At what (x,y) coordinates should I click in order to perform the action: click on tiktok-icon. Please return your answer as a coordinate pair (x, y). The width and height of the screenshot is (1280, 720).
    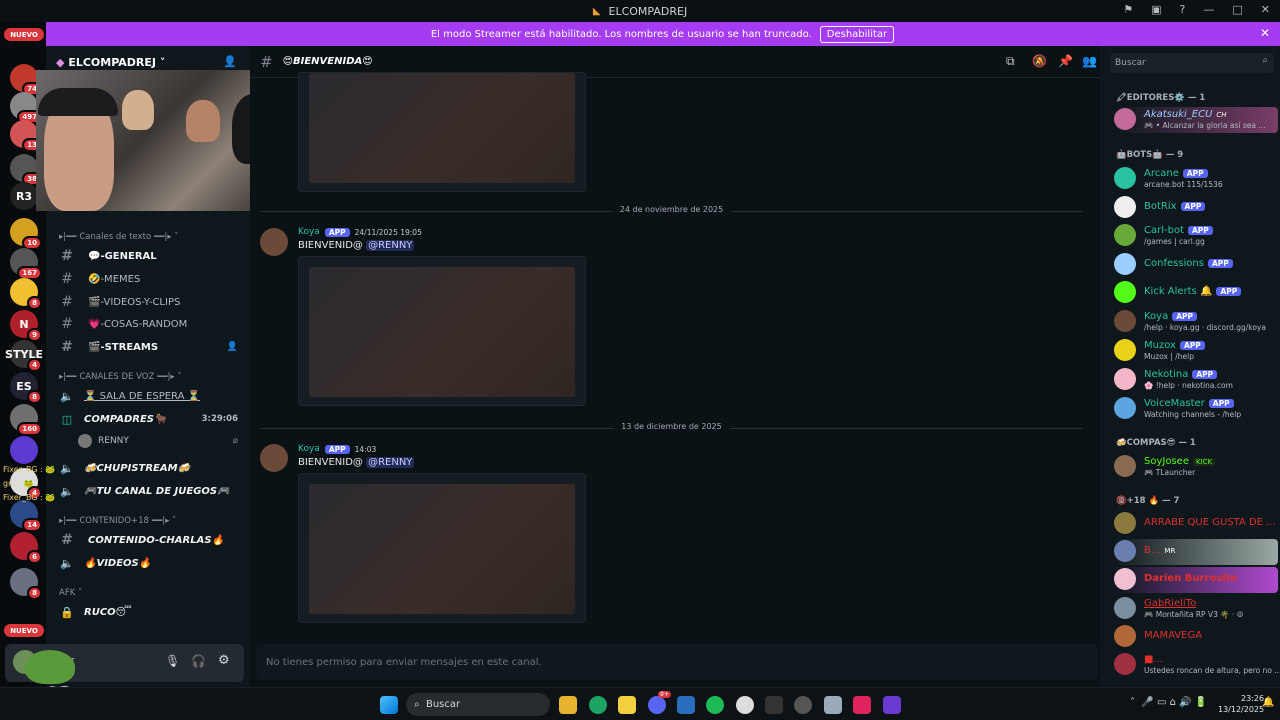
    Looking at the image, I should click on (862, 705).